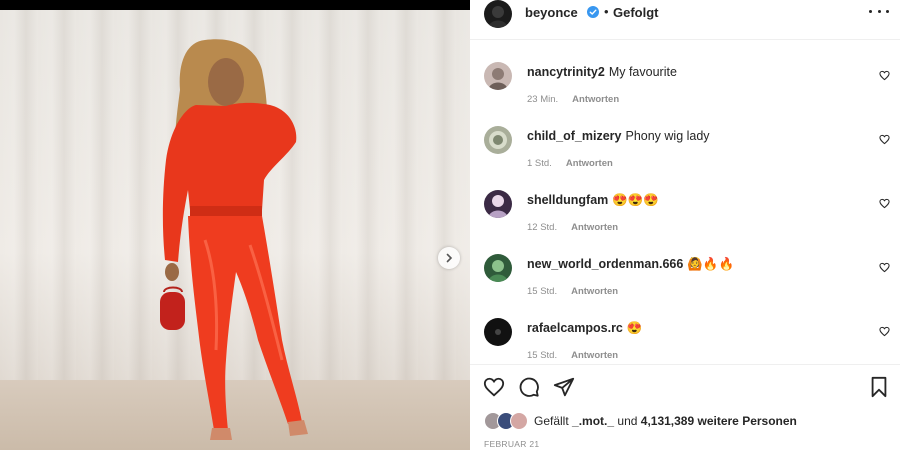  Describe the element at coordinates (511, 444) in the screenshot. I see `post-date: FEBRUAR 21` at that location.